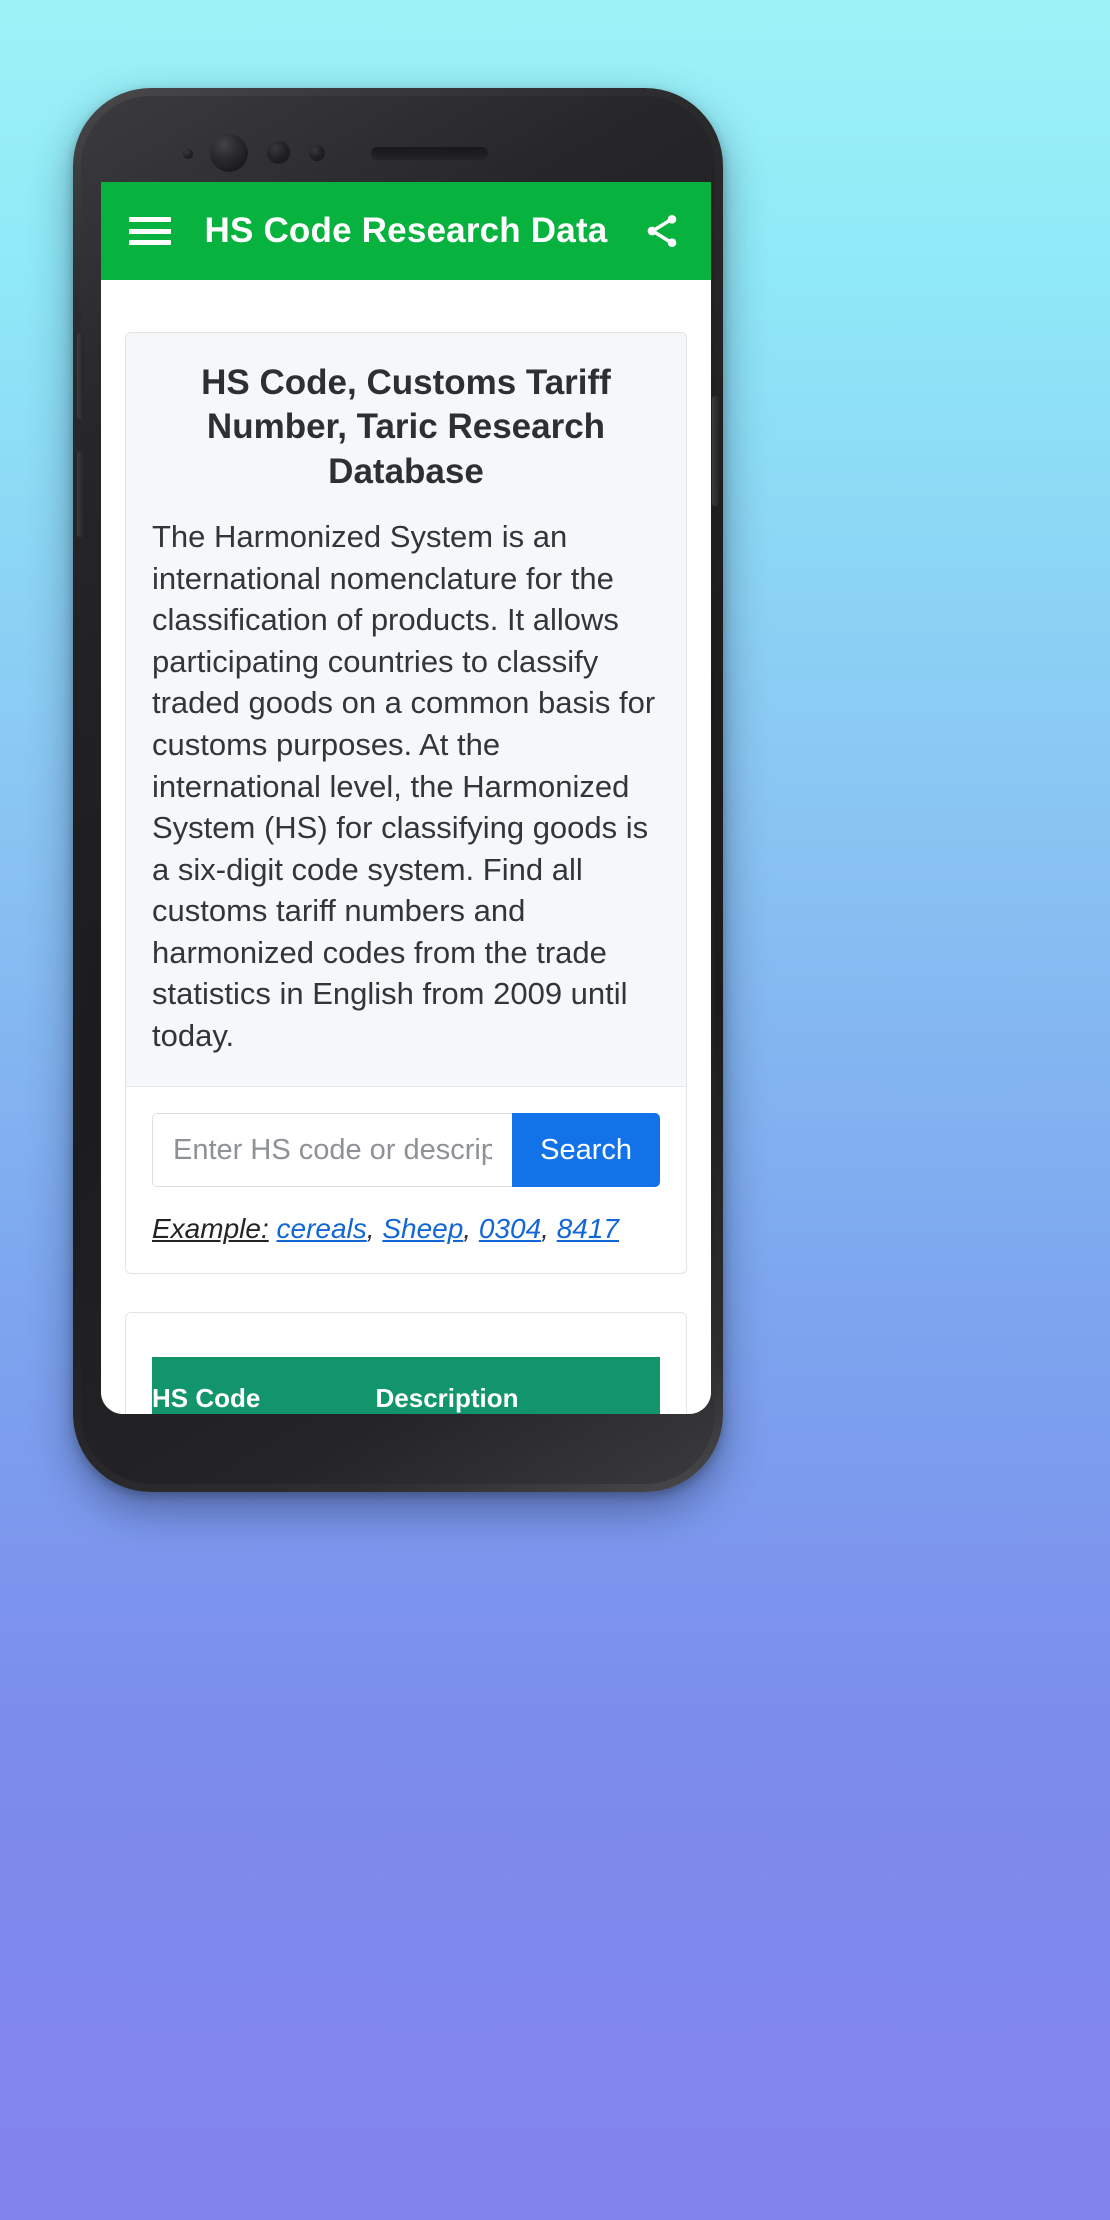  I want to click on light-sensor-icon, so click(317, 153).